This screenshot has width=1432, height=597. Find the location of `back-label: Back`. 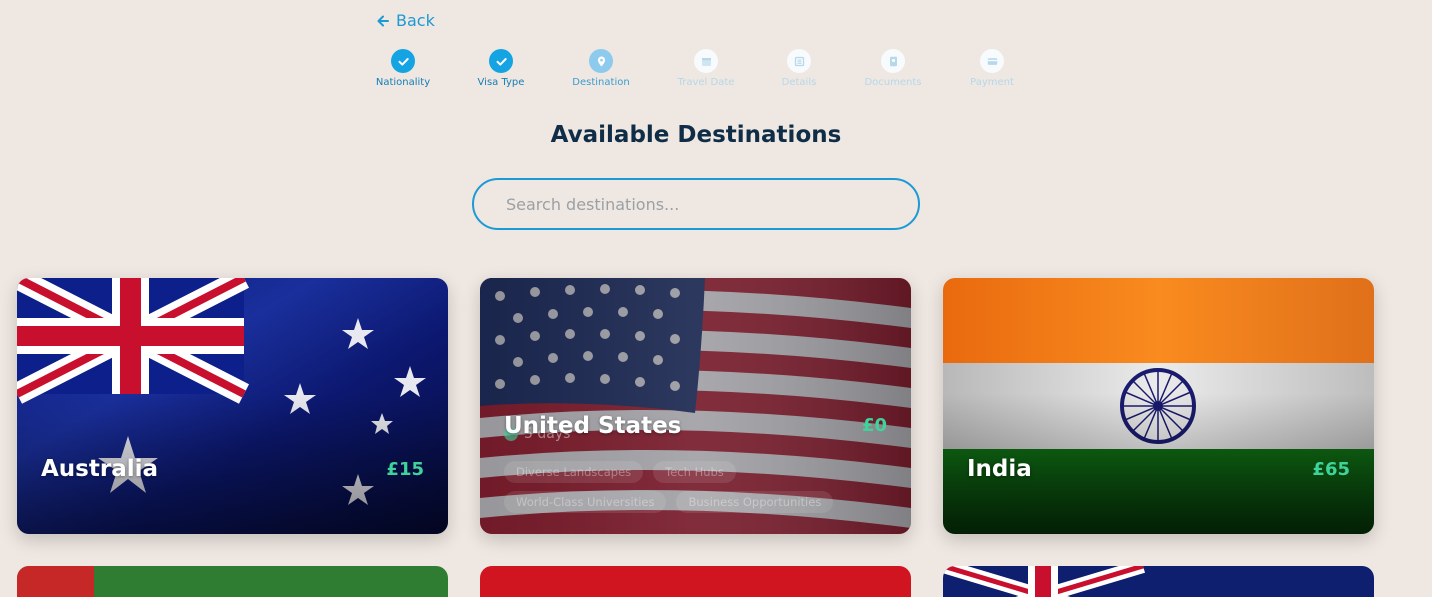

back-label: Back is located at coordinates (415, 20).